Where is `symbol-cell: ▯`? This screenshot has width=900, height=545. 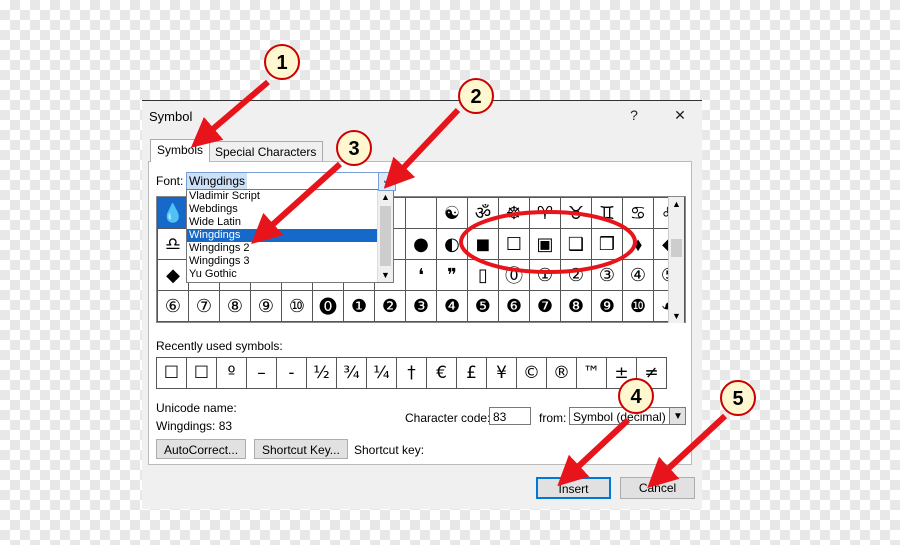 symbol-cell: ▯ is located at coordinates (483, 275).